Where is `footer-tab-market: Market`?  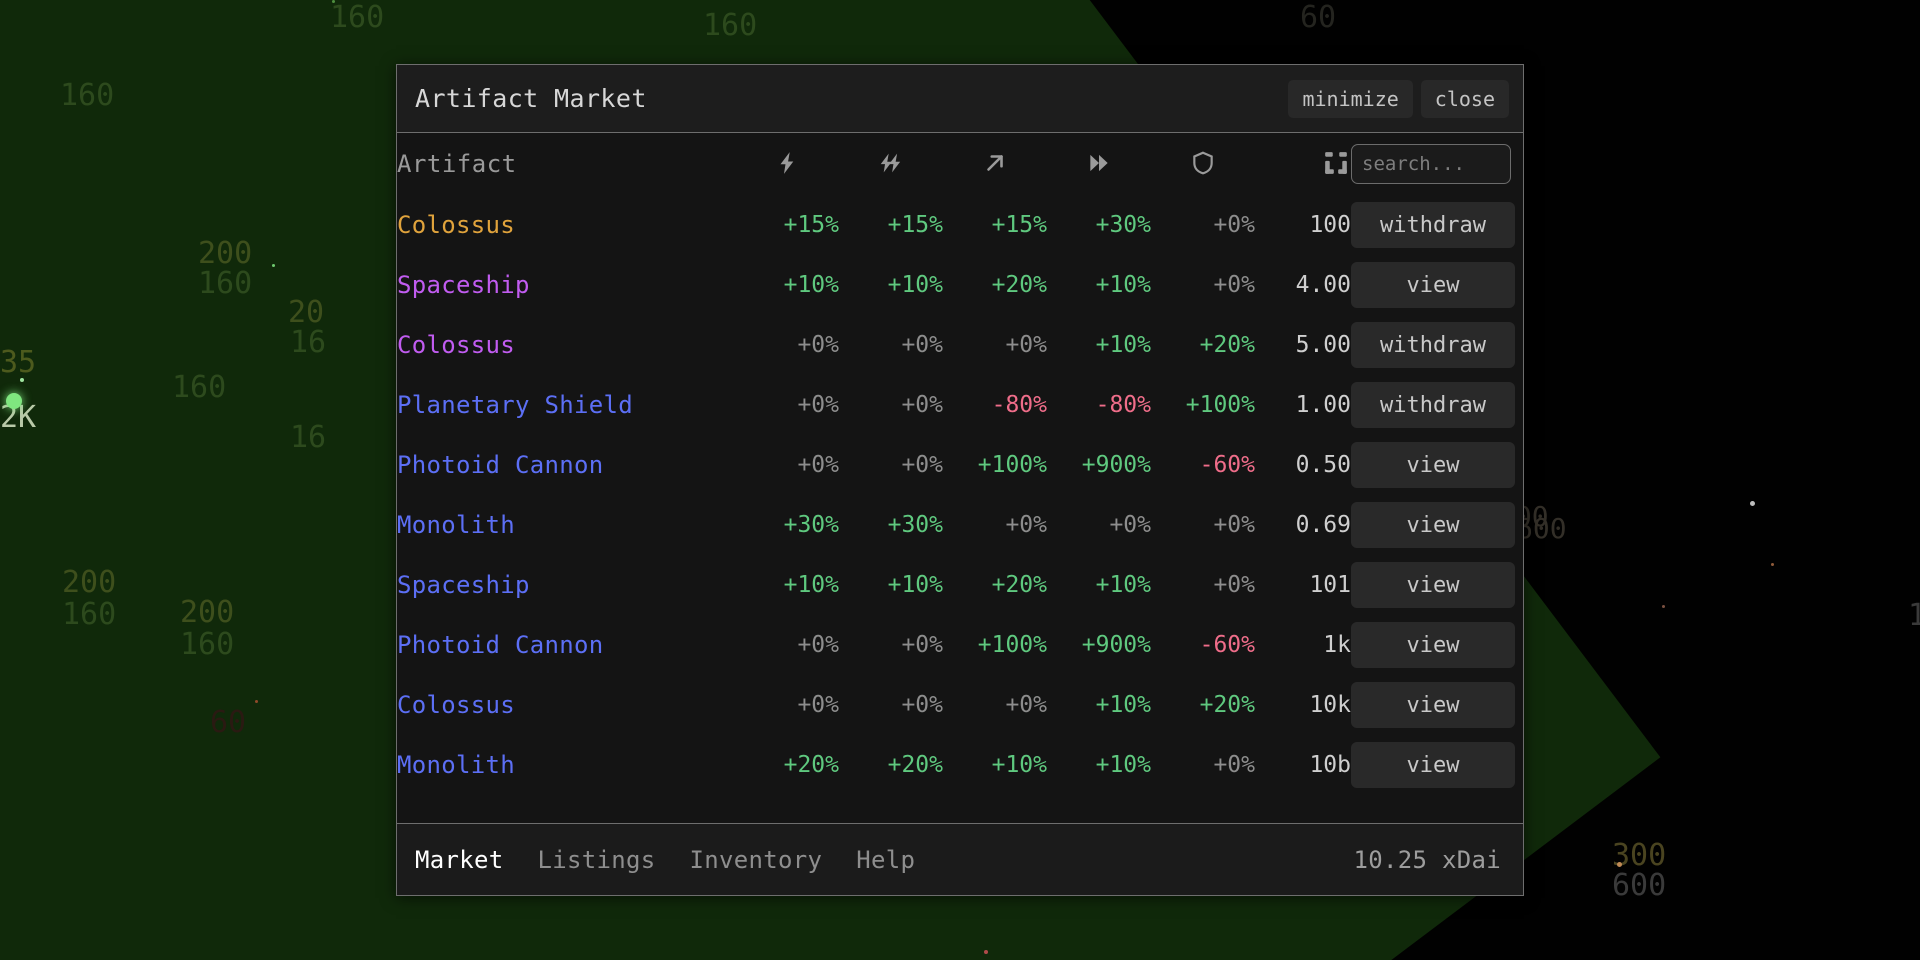 footer-tab-market: Market is located at coordinates (459, 860).